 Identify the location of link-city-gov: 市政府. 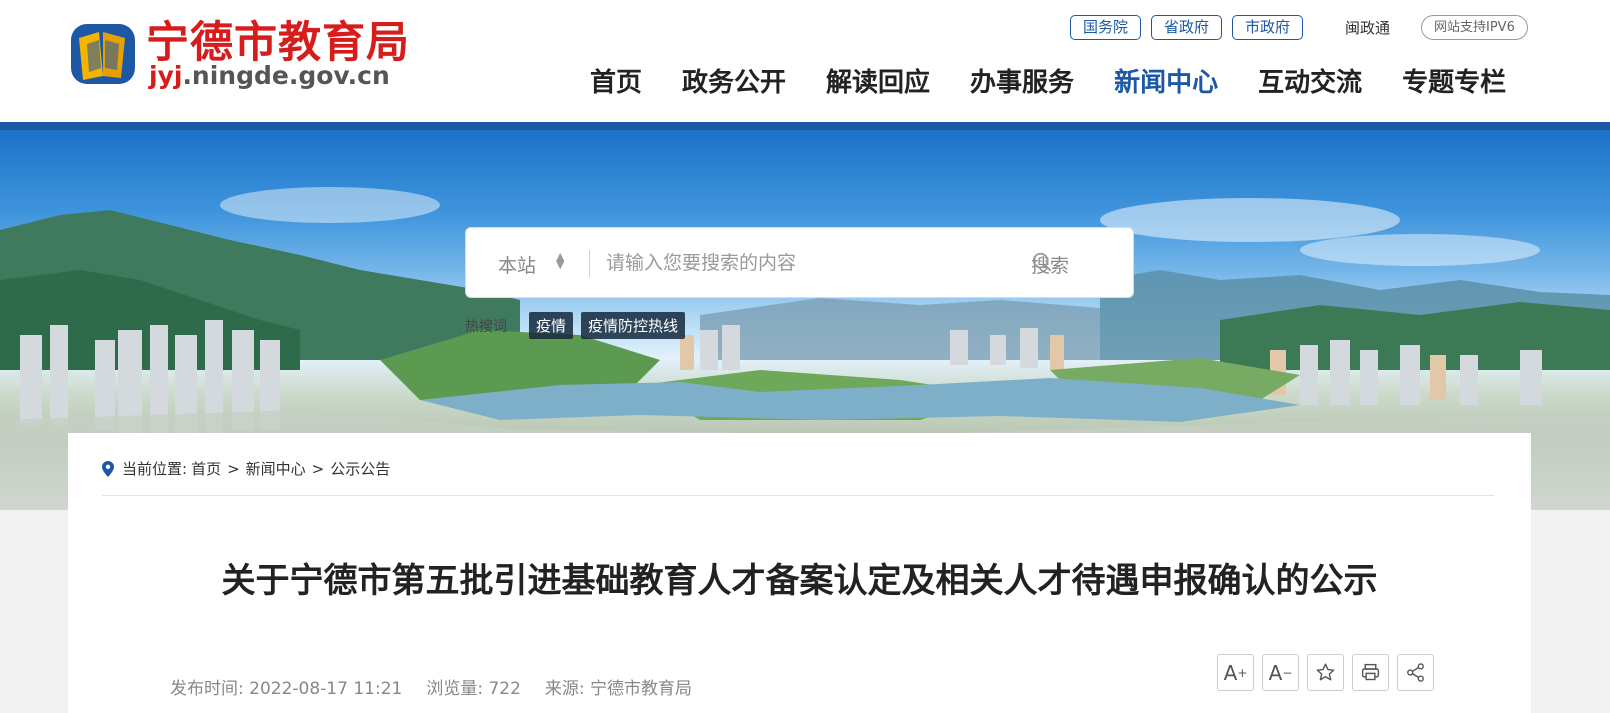
(1268, 27).